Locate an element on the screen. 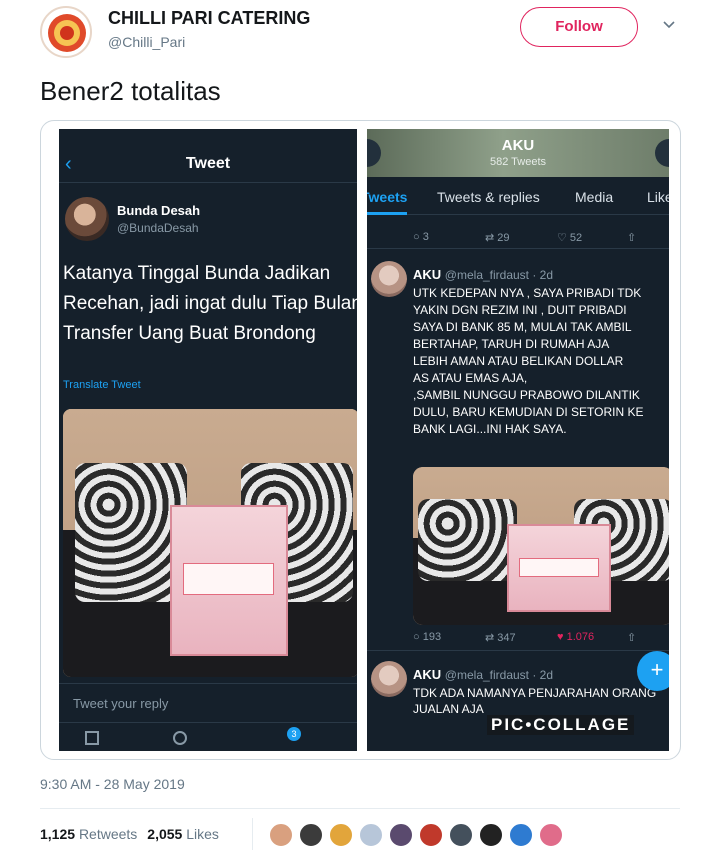 Image resolution: width=720 pixels, height=854 pixels. tab-media: Media is located at coordinates (594, 197).